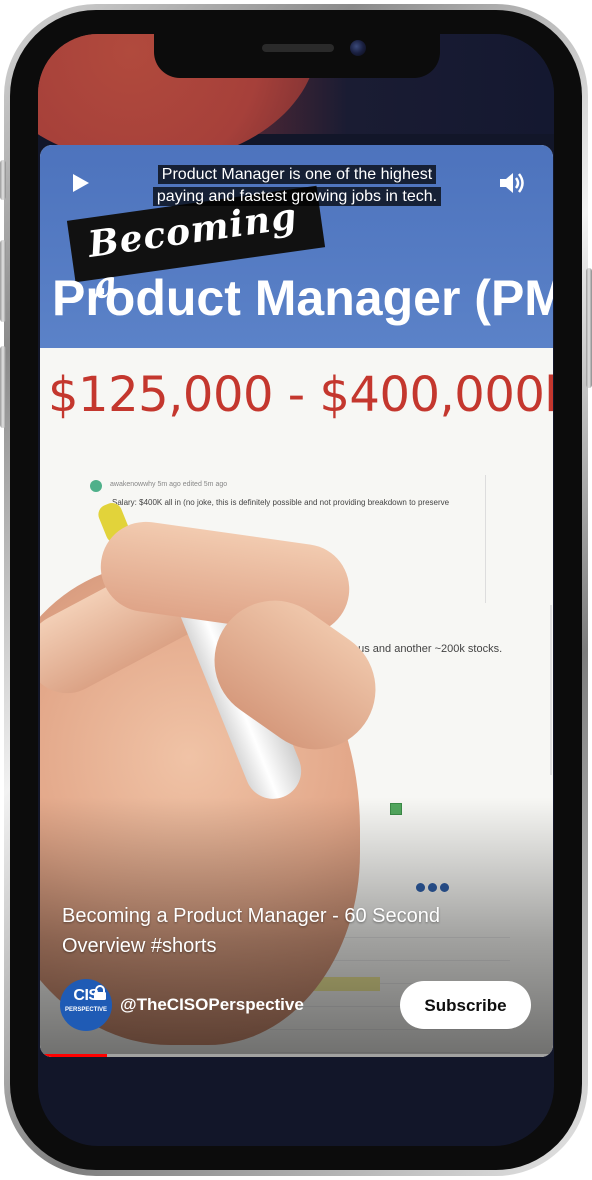  What do you see at coordinates (589, 328) in the screenshot?
I see `power-button` at bounding box center [589, 328].